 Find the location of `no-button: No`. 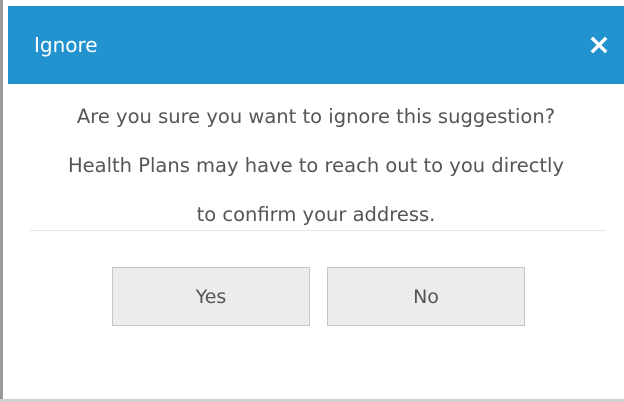

no-button: No is located at coordinates (426, 296).